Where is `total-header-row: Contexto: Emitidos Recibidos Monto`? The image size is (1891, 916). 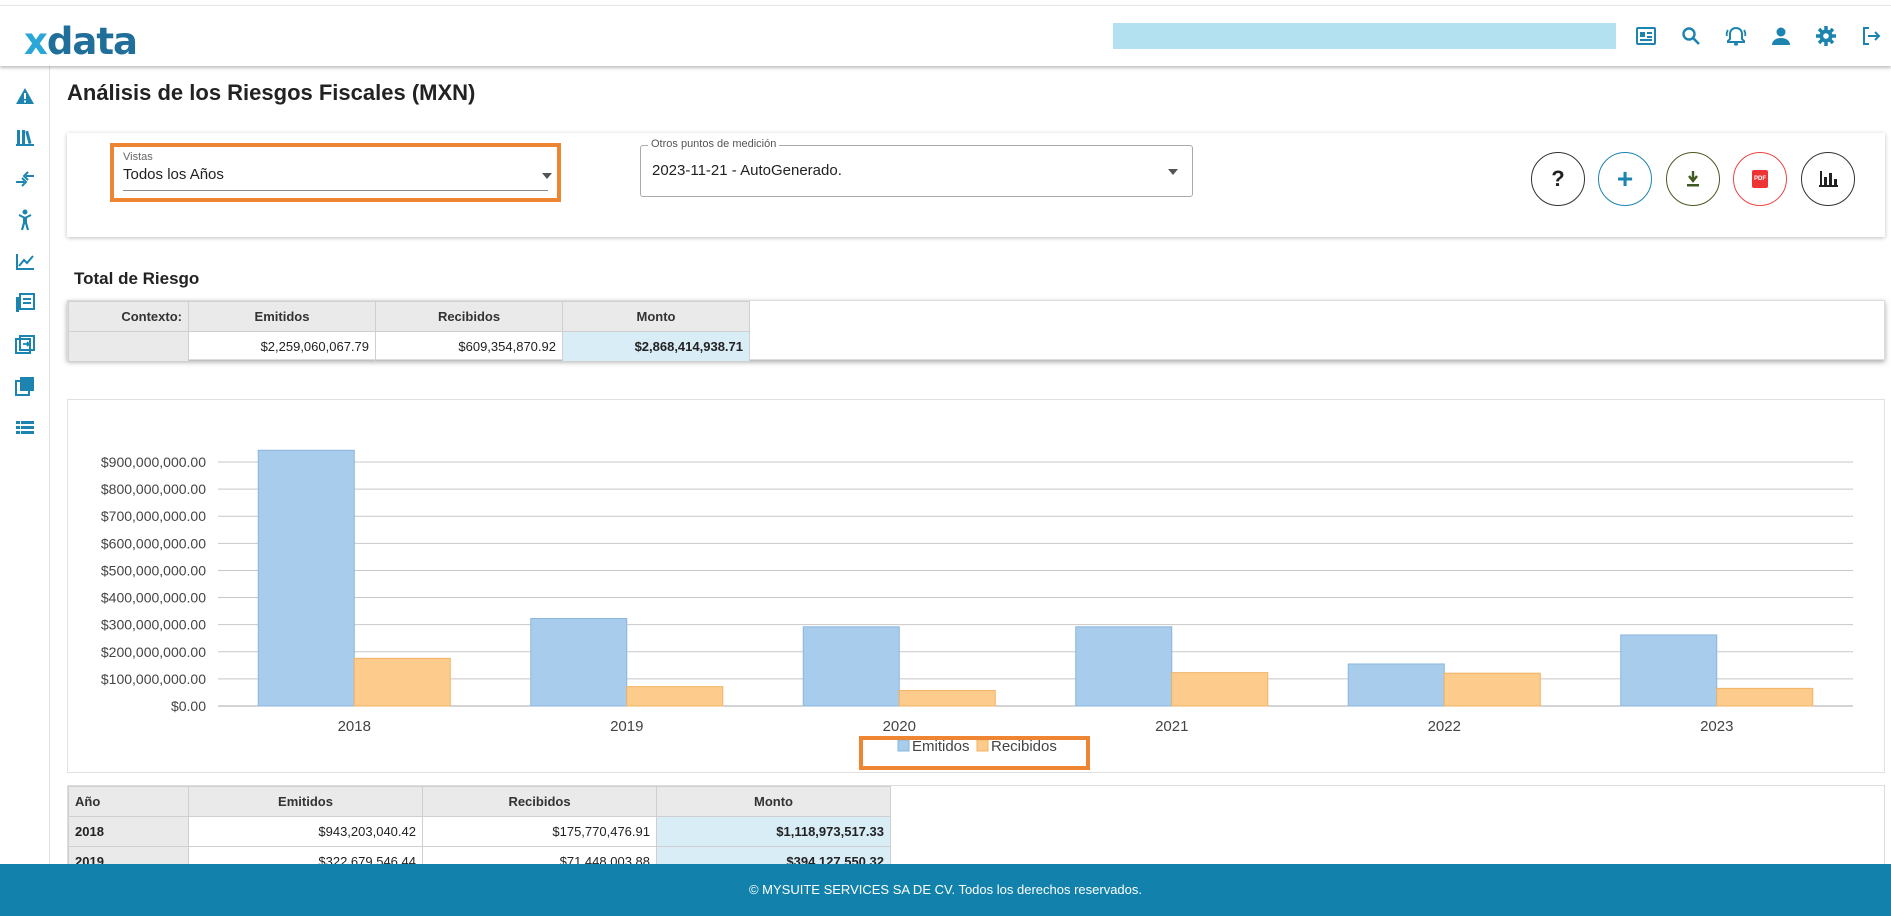 total-header-row: Contexto: Emitidos Recibidos Monto is located at coordinates (409, 316).